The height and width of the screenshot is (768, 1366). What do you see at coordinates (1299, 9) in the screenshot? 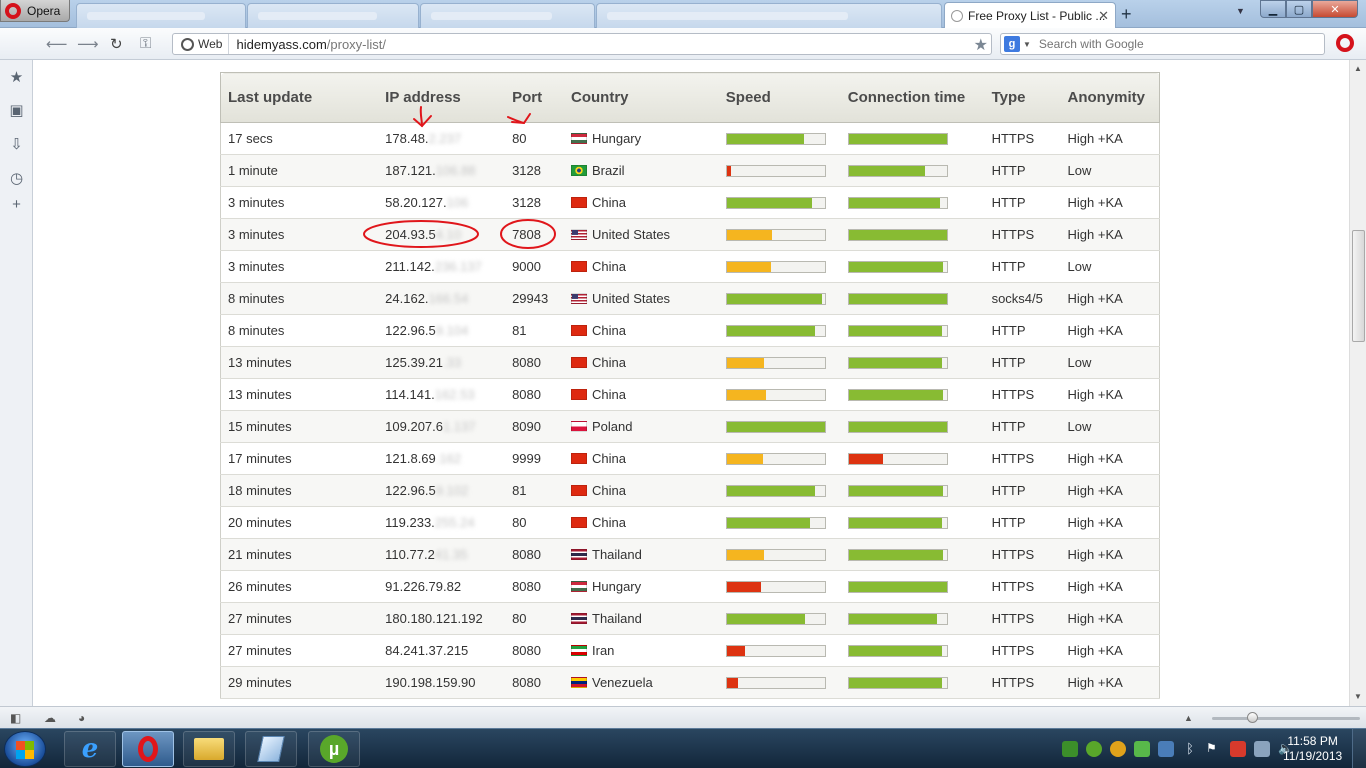
I see `window-maximize-button: ▢` at bounding box center [1299, 9].